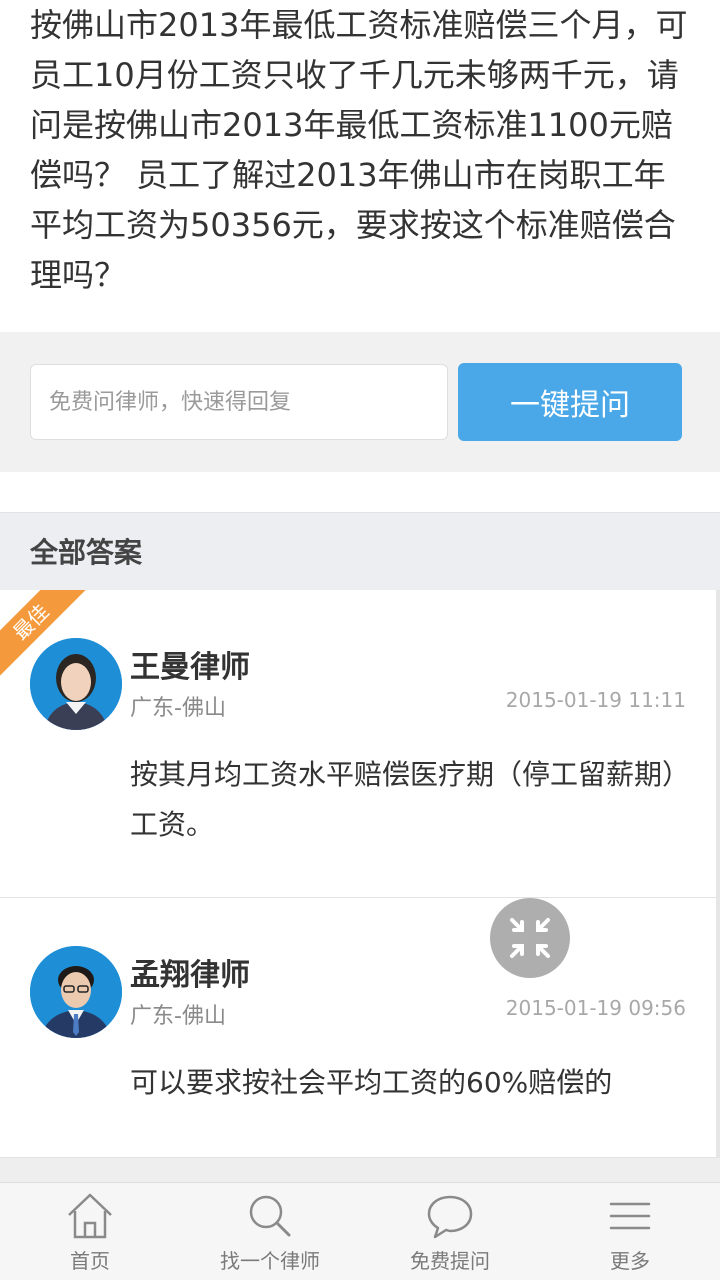  Describe the element at coordinates (630, 1216) in the screenshot. I see `menu-icon` at that location.